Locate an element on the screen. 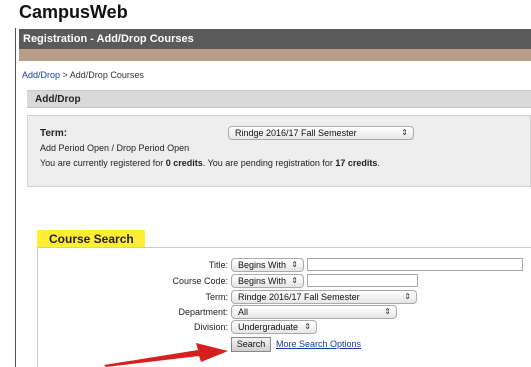  breadcrumb: Add/Drop > Add/Drop Courses is located at coordinates (83, 75).